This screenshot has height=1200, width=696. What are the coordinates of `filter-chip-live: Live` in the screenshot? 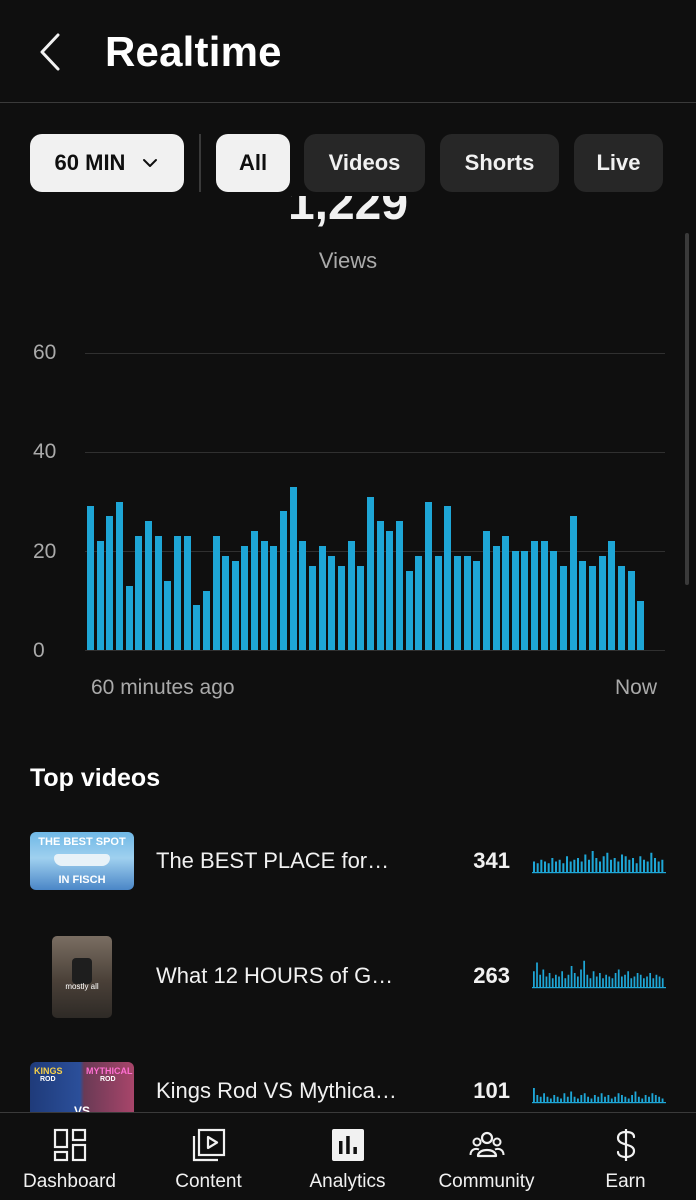 It's located at (618, 163).